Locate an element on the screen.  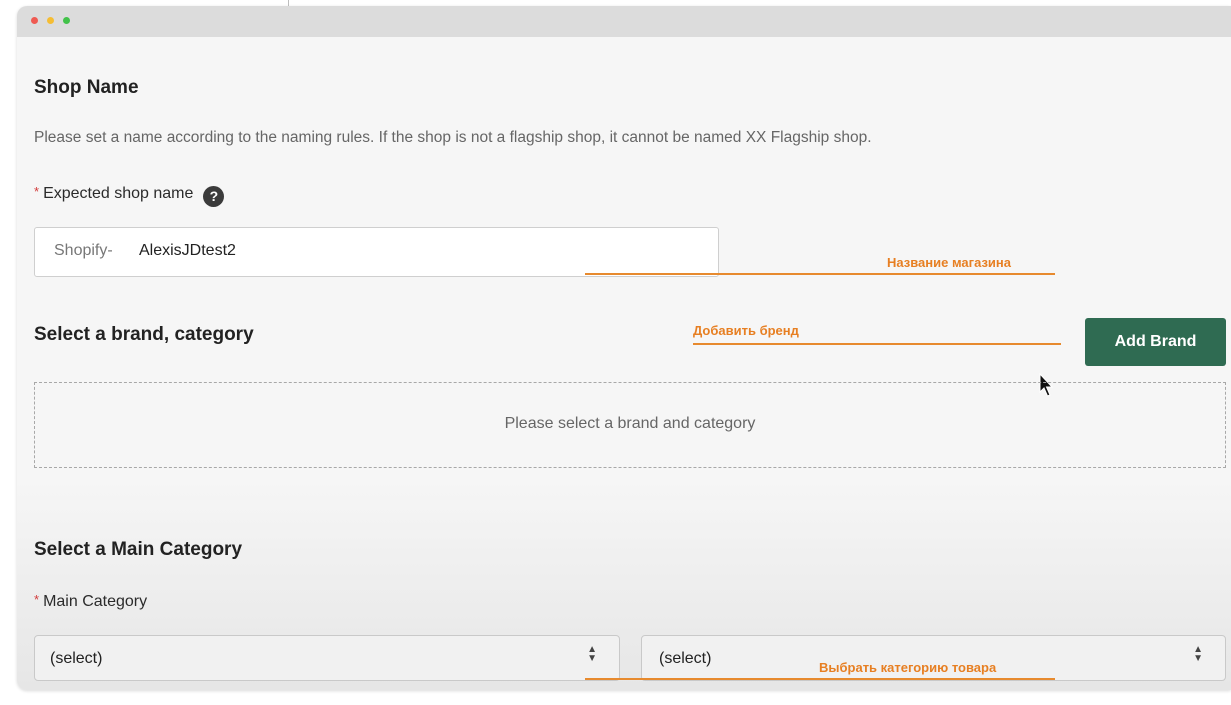
shop-name-prefix: Shopify- is located at coordinates (83, 250).